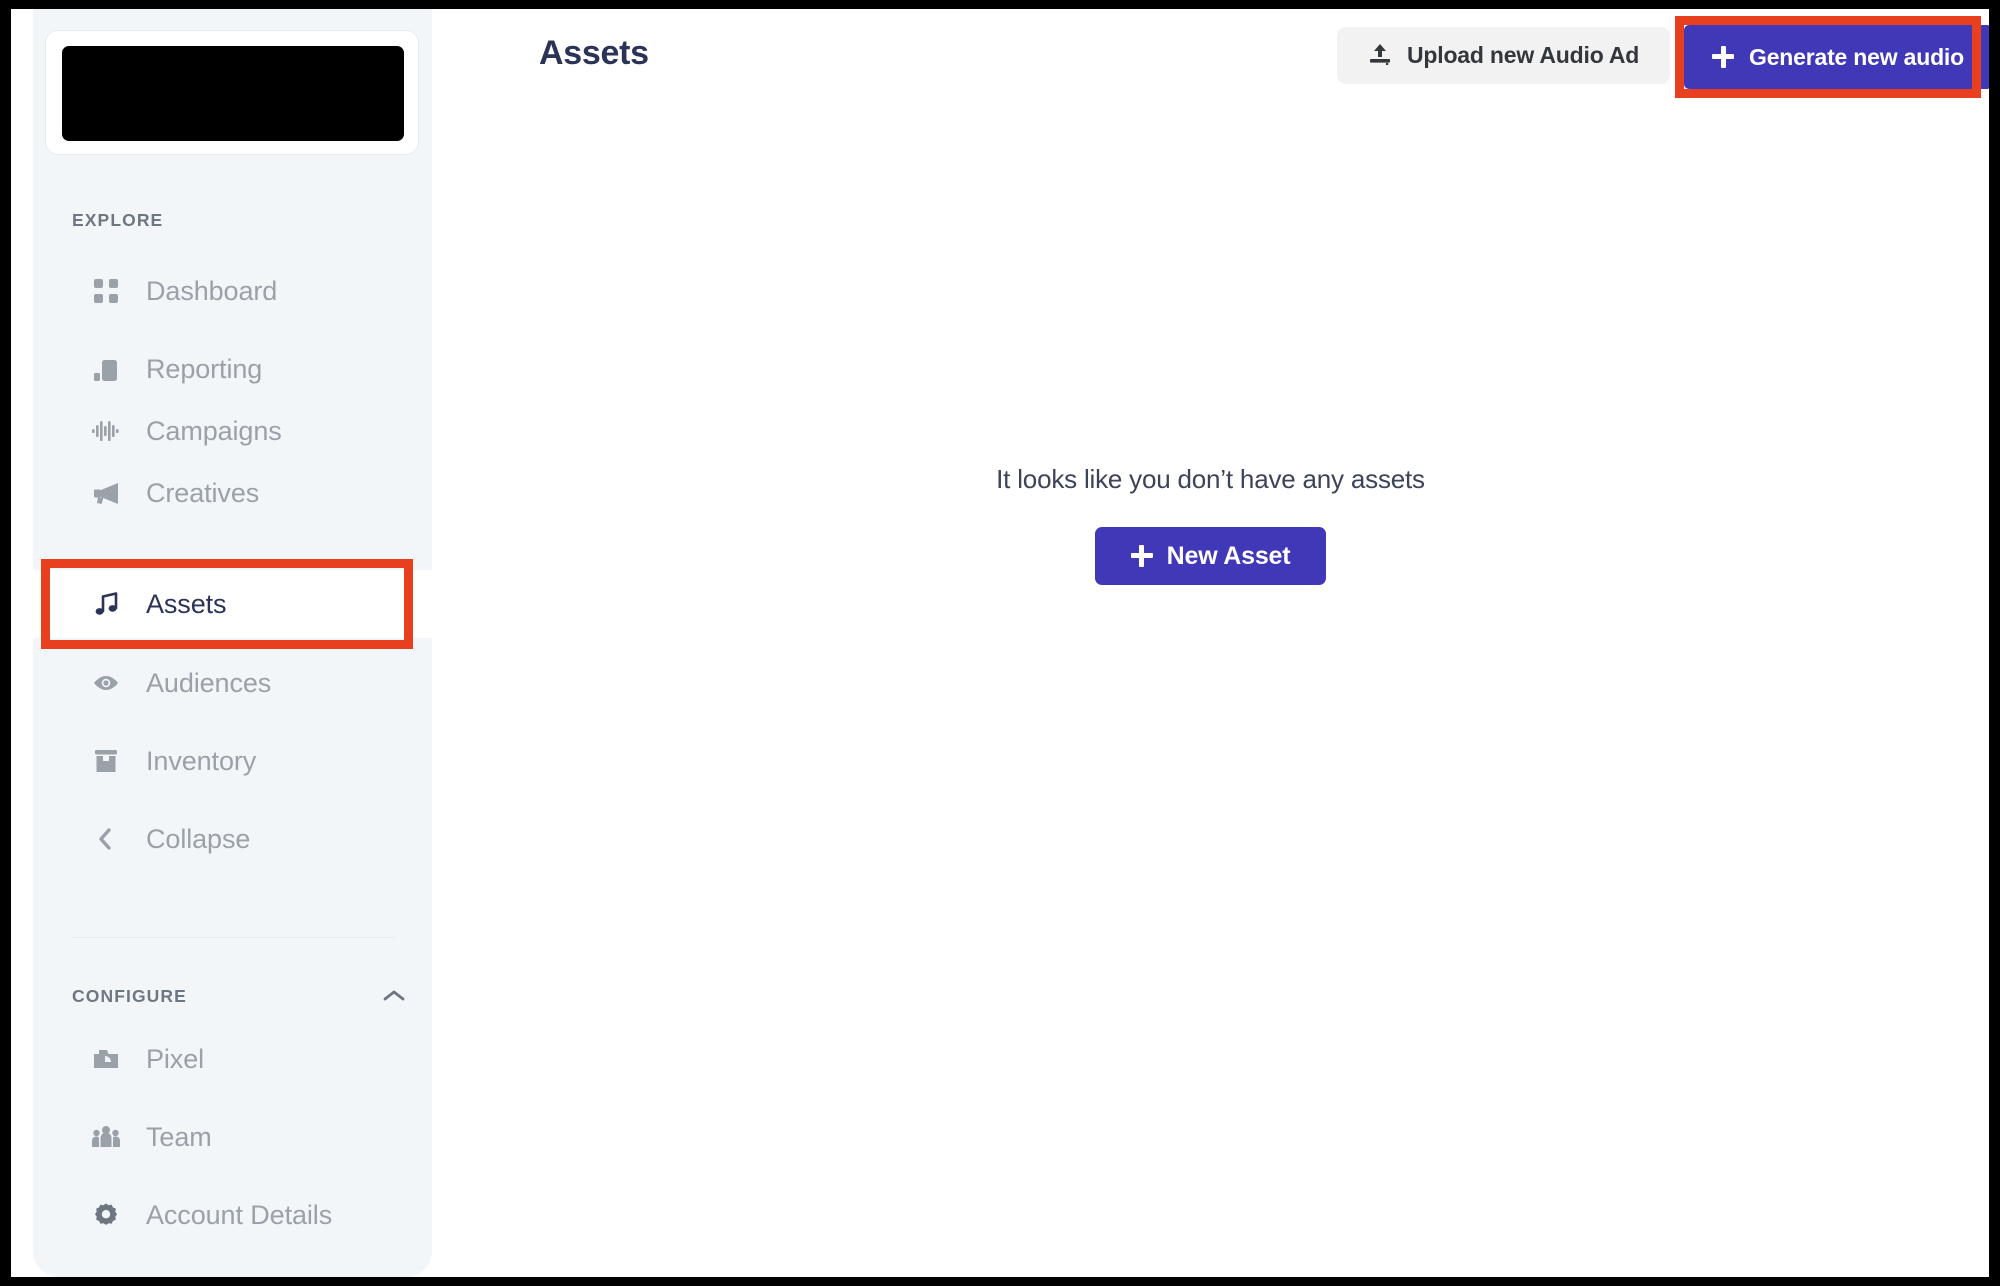  I want to click on sidebar-item-label: Audiences, so click(209, 682).